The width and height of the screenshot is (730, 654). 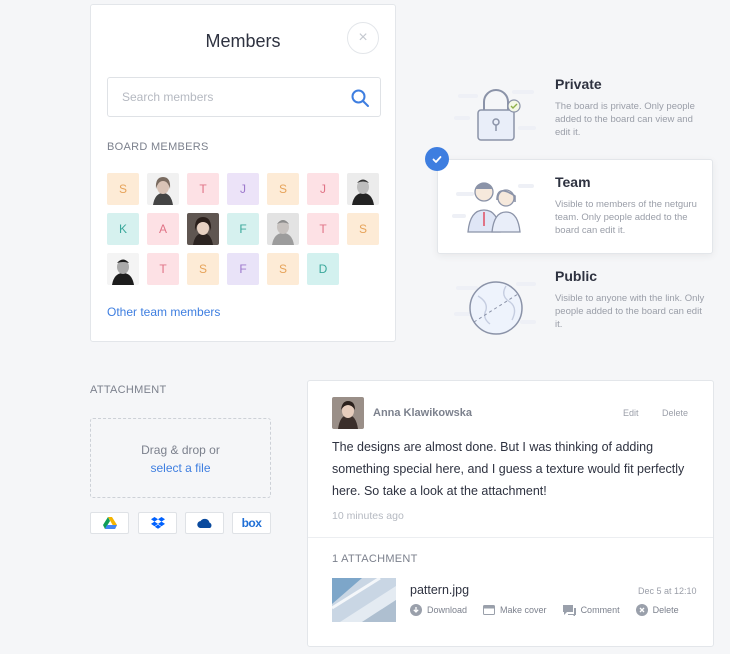 What do you see at coordinates (323, 269) in the screenshot?
I see `member-tile: D` at bounding box center [323, 269].